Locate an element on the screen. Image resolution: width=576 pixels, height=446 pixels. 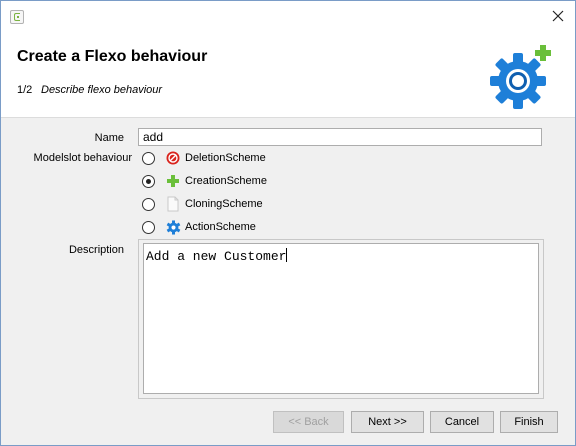
step-description: Describe flexo behaviour is located at coordinates (102, 90).